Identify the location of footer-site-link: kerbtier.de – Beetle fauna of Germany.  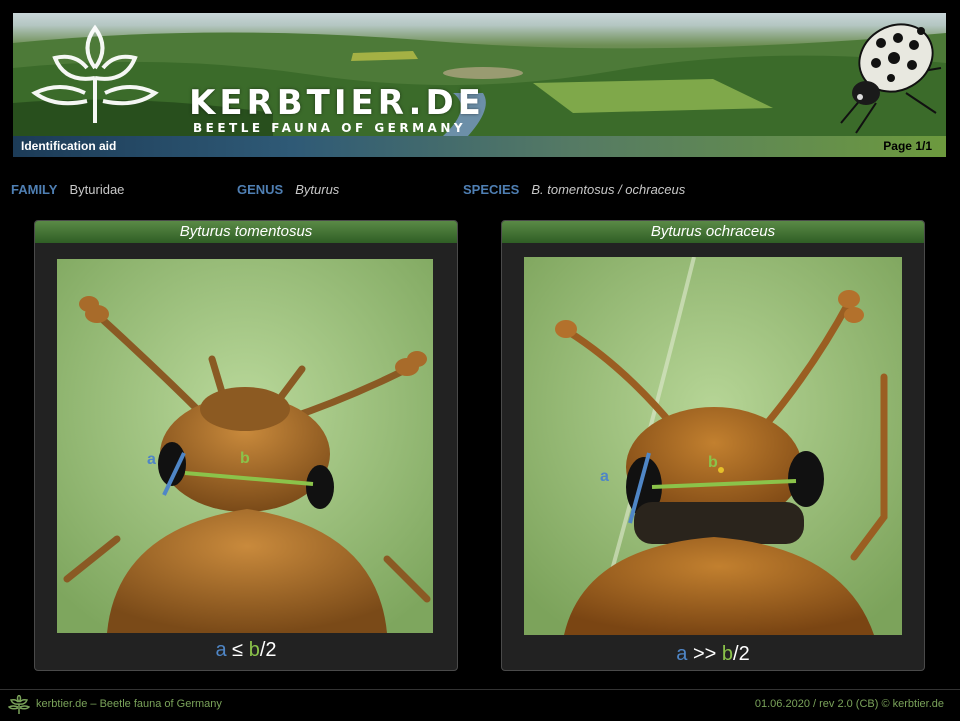
(129, 704).